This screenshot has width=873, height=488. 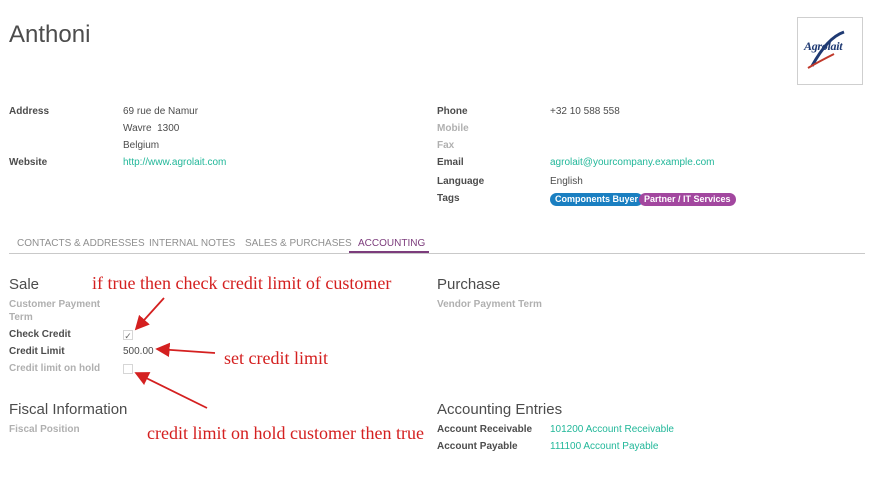 I want to click on annotation-arrows, so click(x=175, y=353).